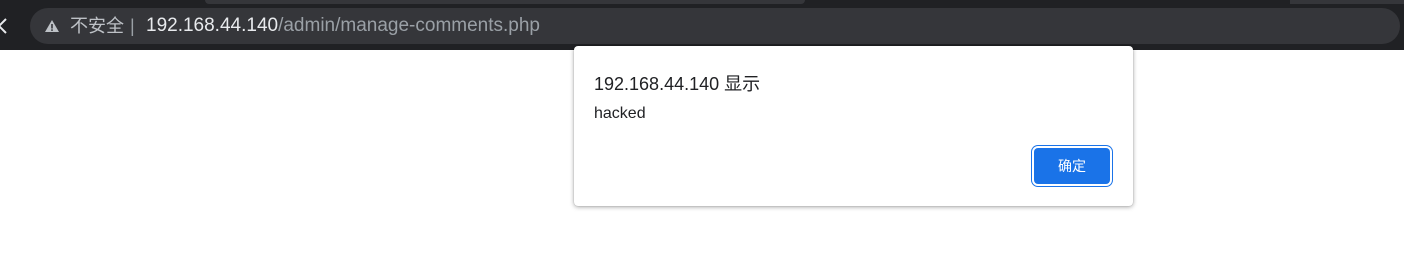  Describe the element at coordinates (1072, 166) in the screenshot. I see `ok-button: 确定` at that location.